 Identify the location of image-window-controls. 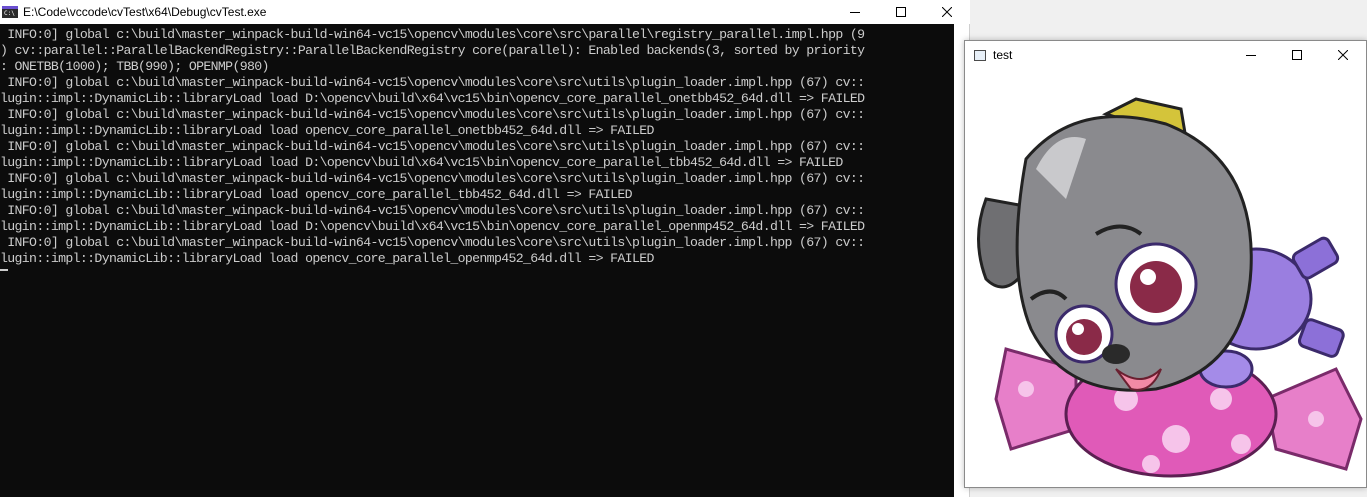
(1297, 55).